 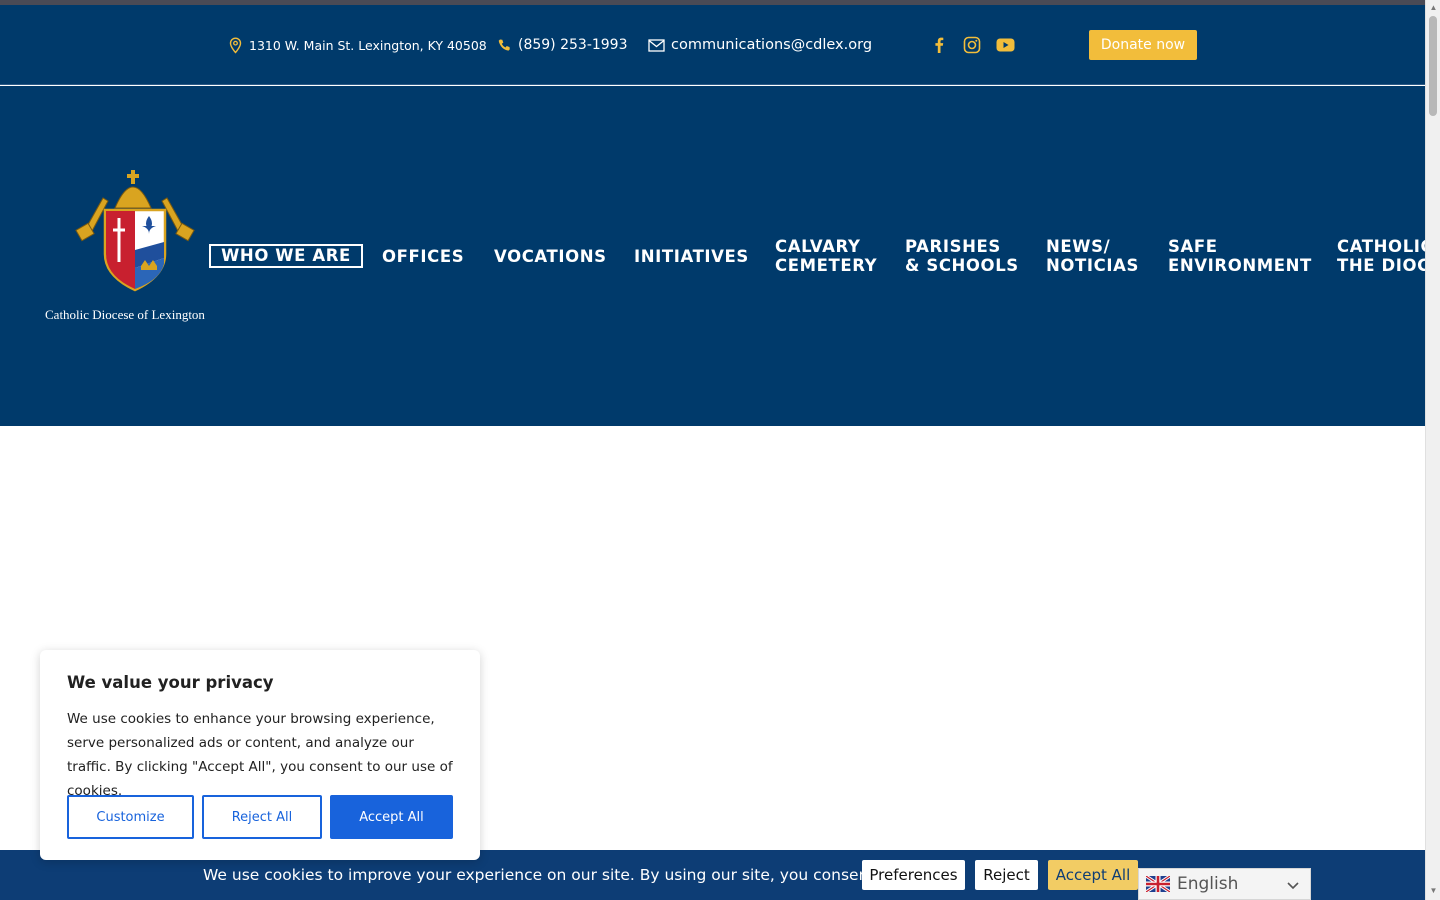 I want to click on youtube-icon, so click(x=1005, y=45).